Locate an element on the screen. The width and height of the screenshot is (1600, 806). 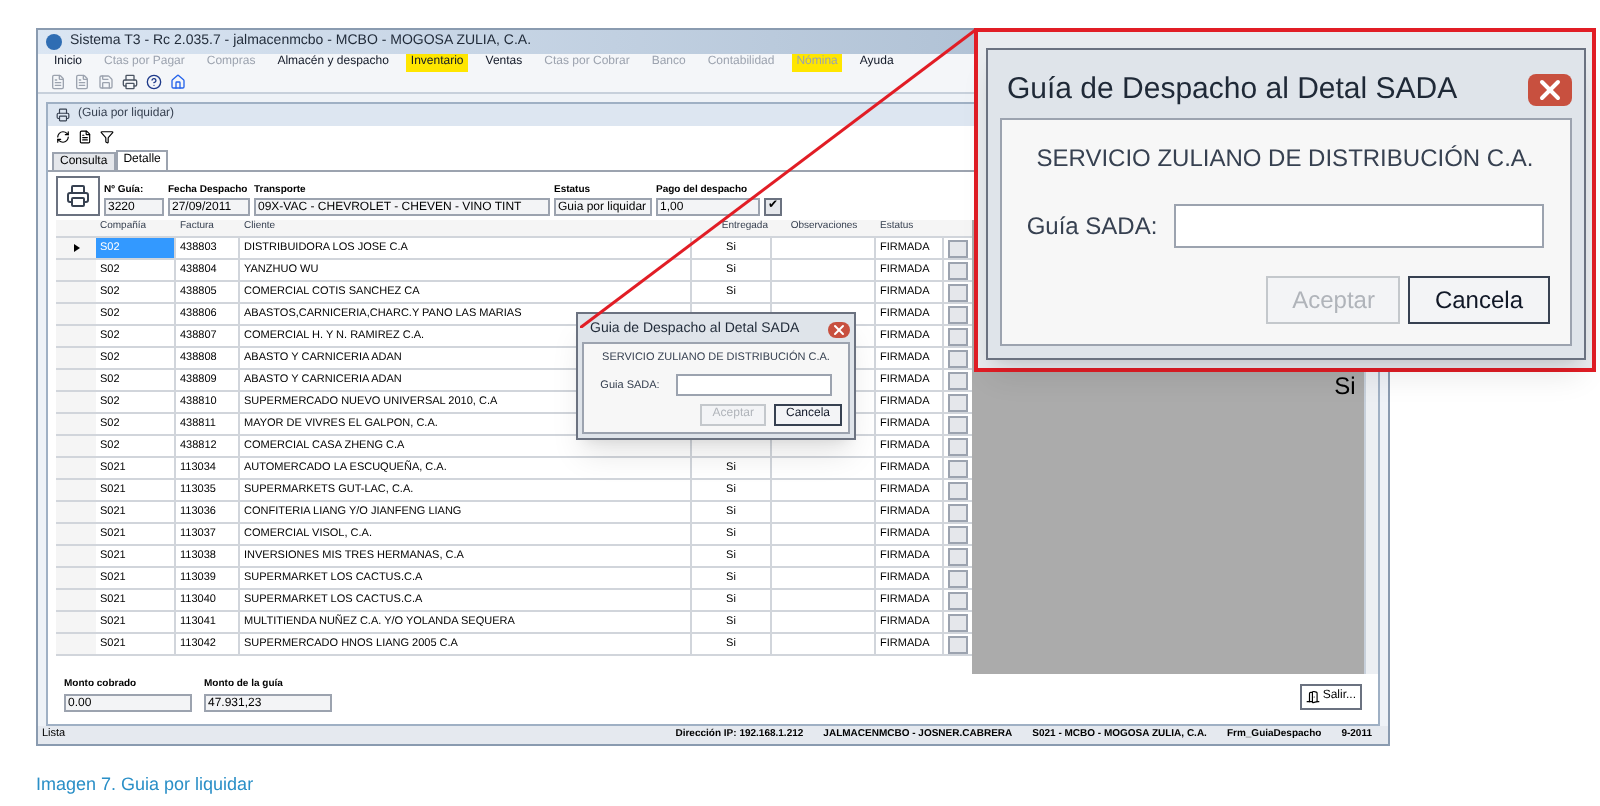
dialog-title: Guía de Despacho al Detal SADA is located at coordinates (1232, 89).